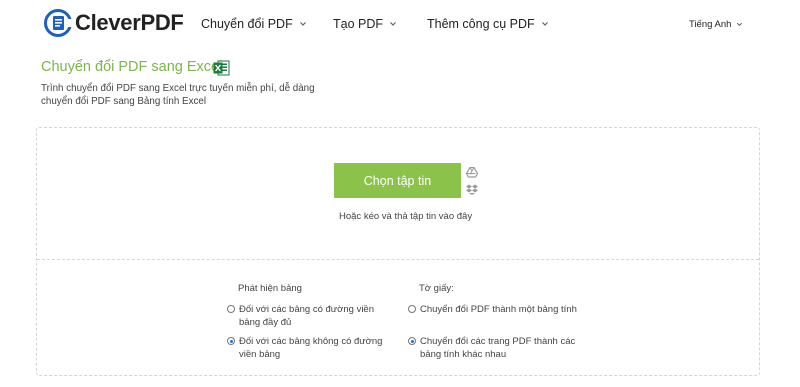  I want to click on radio-label: Chuyển đổi PDF thành một bảng tính, so click(498, 309).